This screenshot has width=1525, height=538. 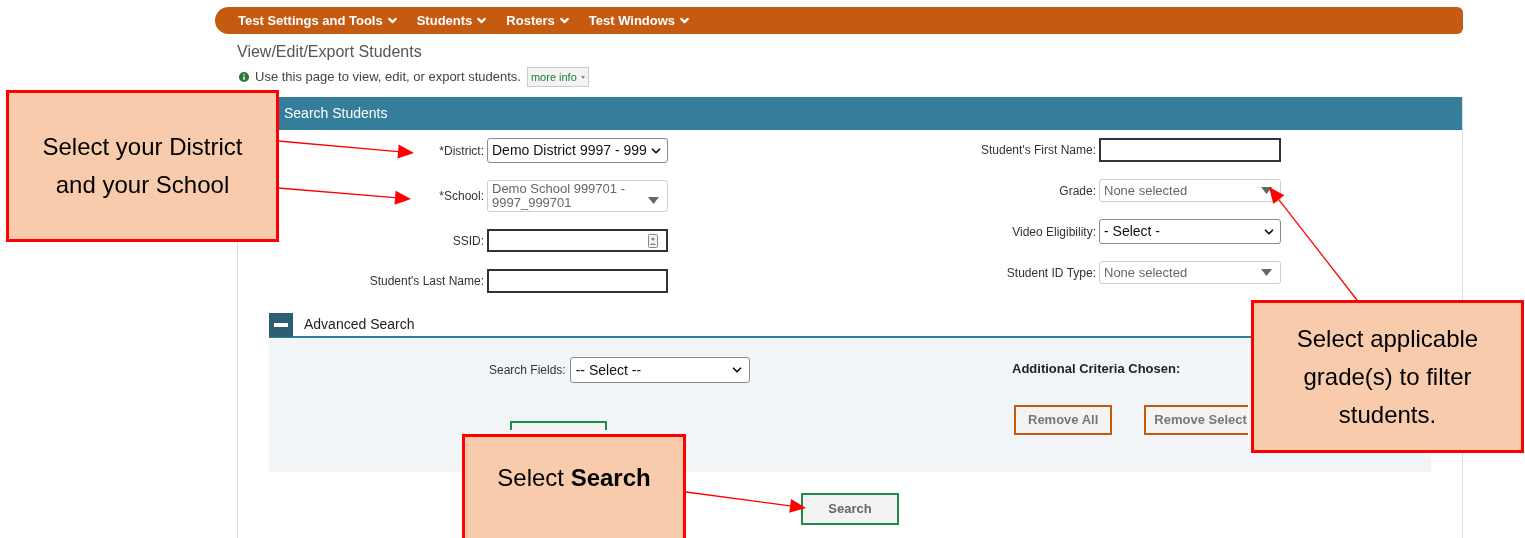 What do you see at coordinates (1387, 376) in the screenshot?
I see `callout-box: Select applicable grade(s) to filter students.` at bounding box center [1387, 376].